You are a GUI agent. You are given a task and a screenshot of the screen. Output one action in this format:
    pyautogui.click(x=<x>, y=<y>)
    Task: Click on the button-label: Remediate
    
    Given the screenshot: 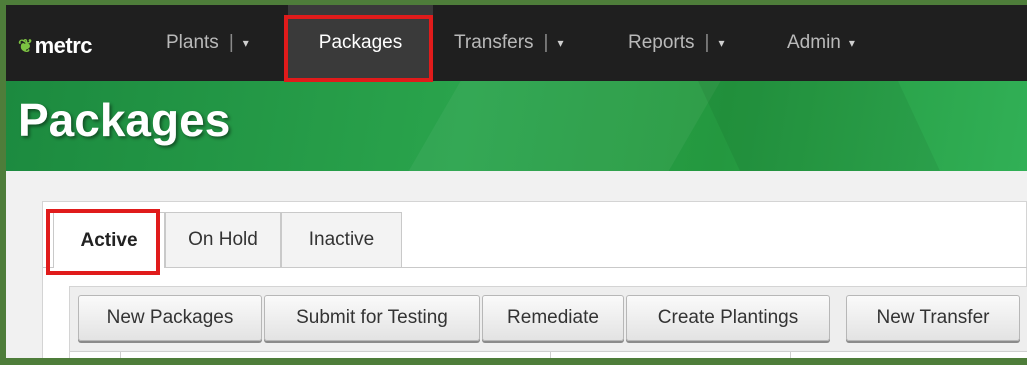 What is the action you would take?
    pyautogui.click(x=553, y=317)
    